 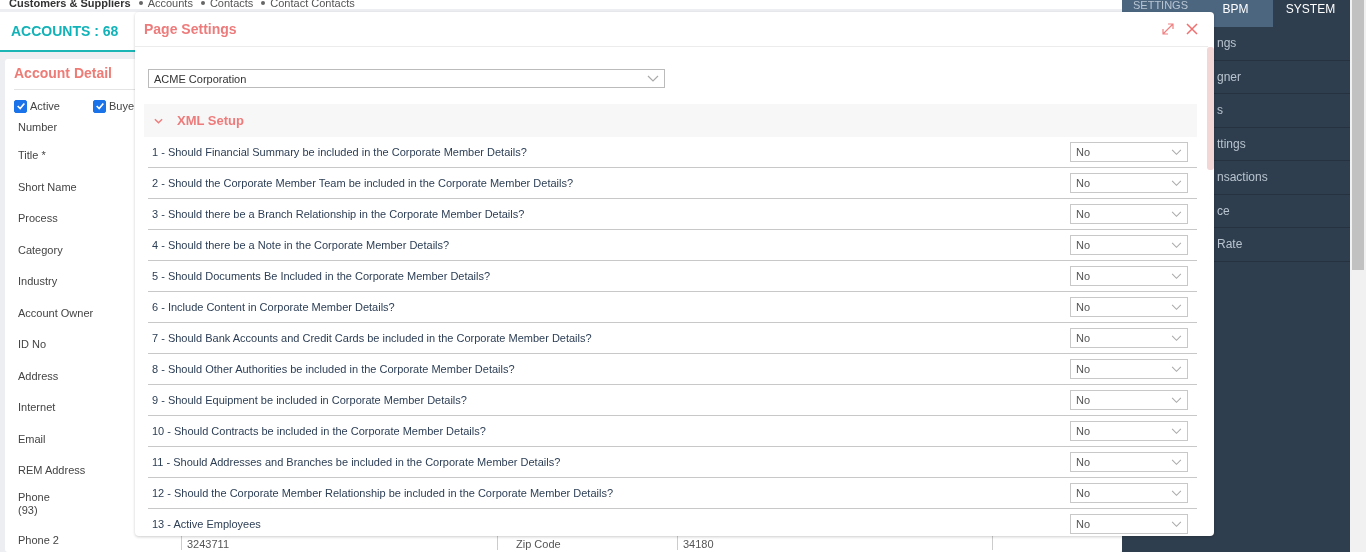 What do you see at coordinates (319, 431) in the screenshot?
I see `question-text: 10 - Should Contracts be included in the Corporate Member Details?` at bounding box center [319, 431].